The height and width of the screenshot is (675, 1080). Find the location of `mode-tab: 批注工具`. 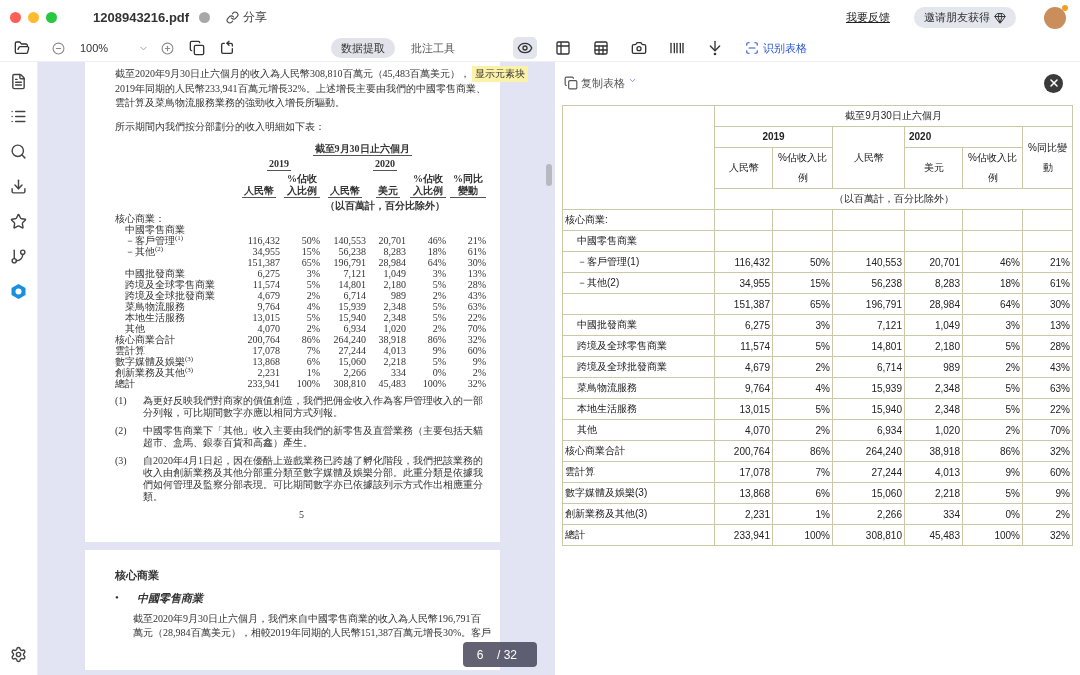

mode-tab: 批注工具 is located at coordinates (433, 48).